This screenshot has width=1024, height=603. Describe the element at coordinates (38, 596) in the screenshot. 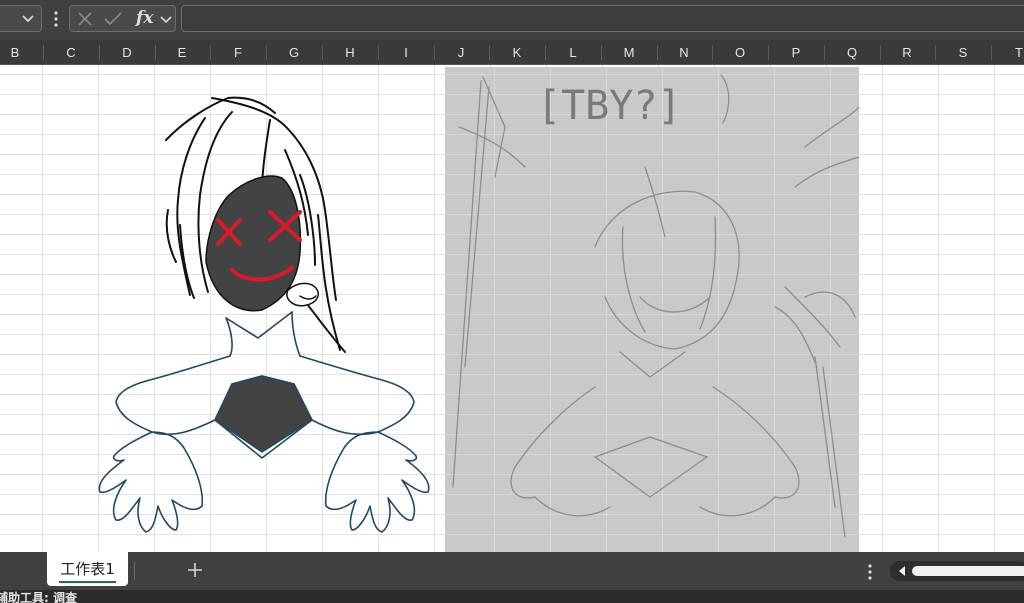

I see `status-text: 辅助工具: 调查` at that location.